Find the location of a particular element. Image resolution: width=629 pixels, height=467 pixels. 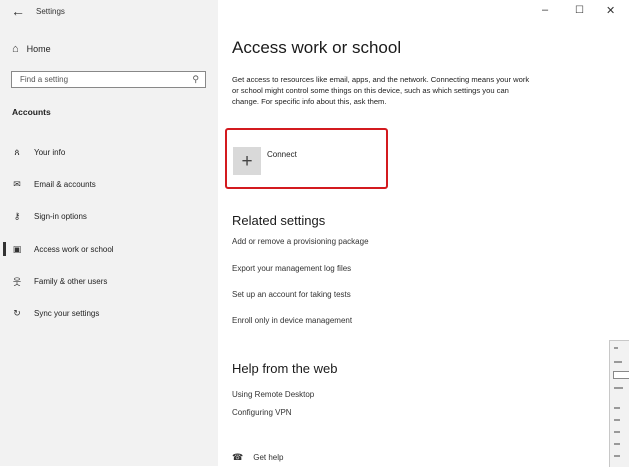

related-link-enroll-device: Enroll only in device management is located at coordinates (292, 320).